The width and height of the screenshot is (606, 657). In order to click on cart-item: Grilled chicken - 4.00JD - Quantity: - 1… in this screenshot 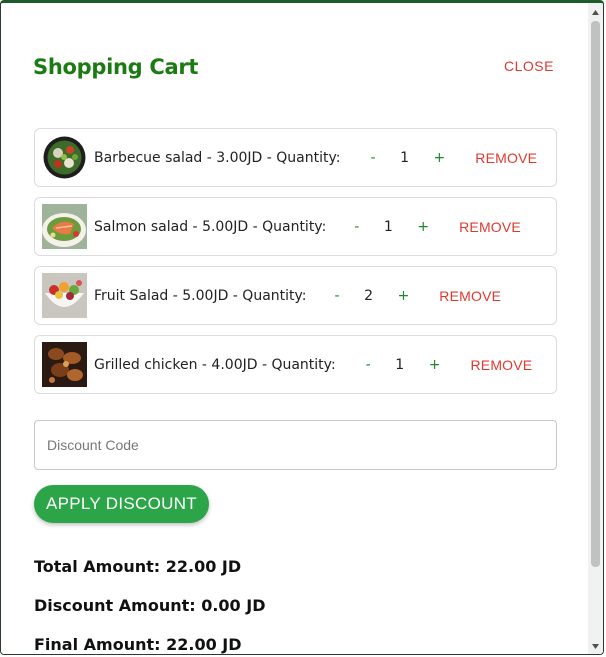, I will do `click(295, 364)`.